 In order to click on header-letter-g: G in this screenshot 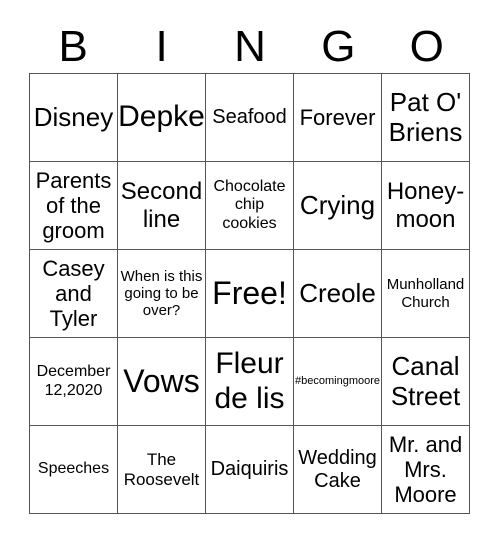, I will do `click(338, 46)`.